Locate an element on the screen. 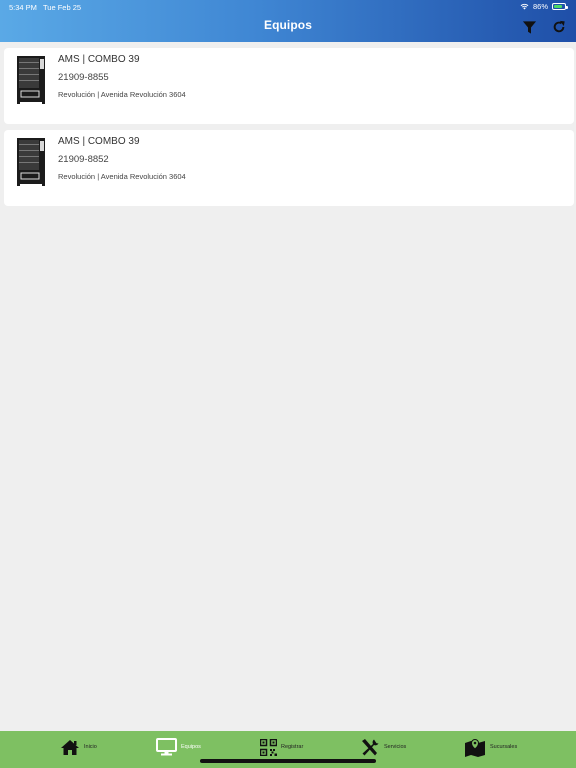 Image resolution: width=576 pixels, height=768 pixels. page-title: Equipos is located at coordinates (288, 25).